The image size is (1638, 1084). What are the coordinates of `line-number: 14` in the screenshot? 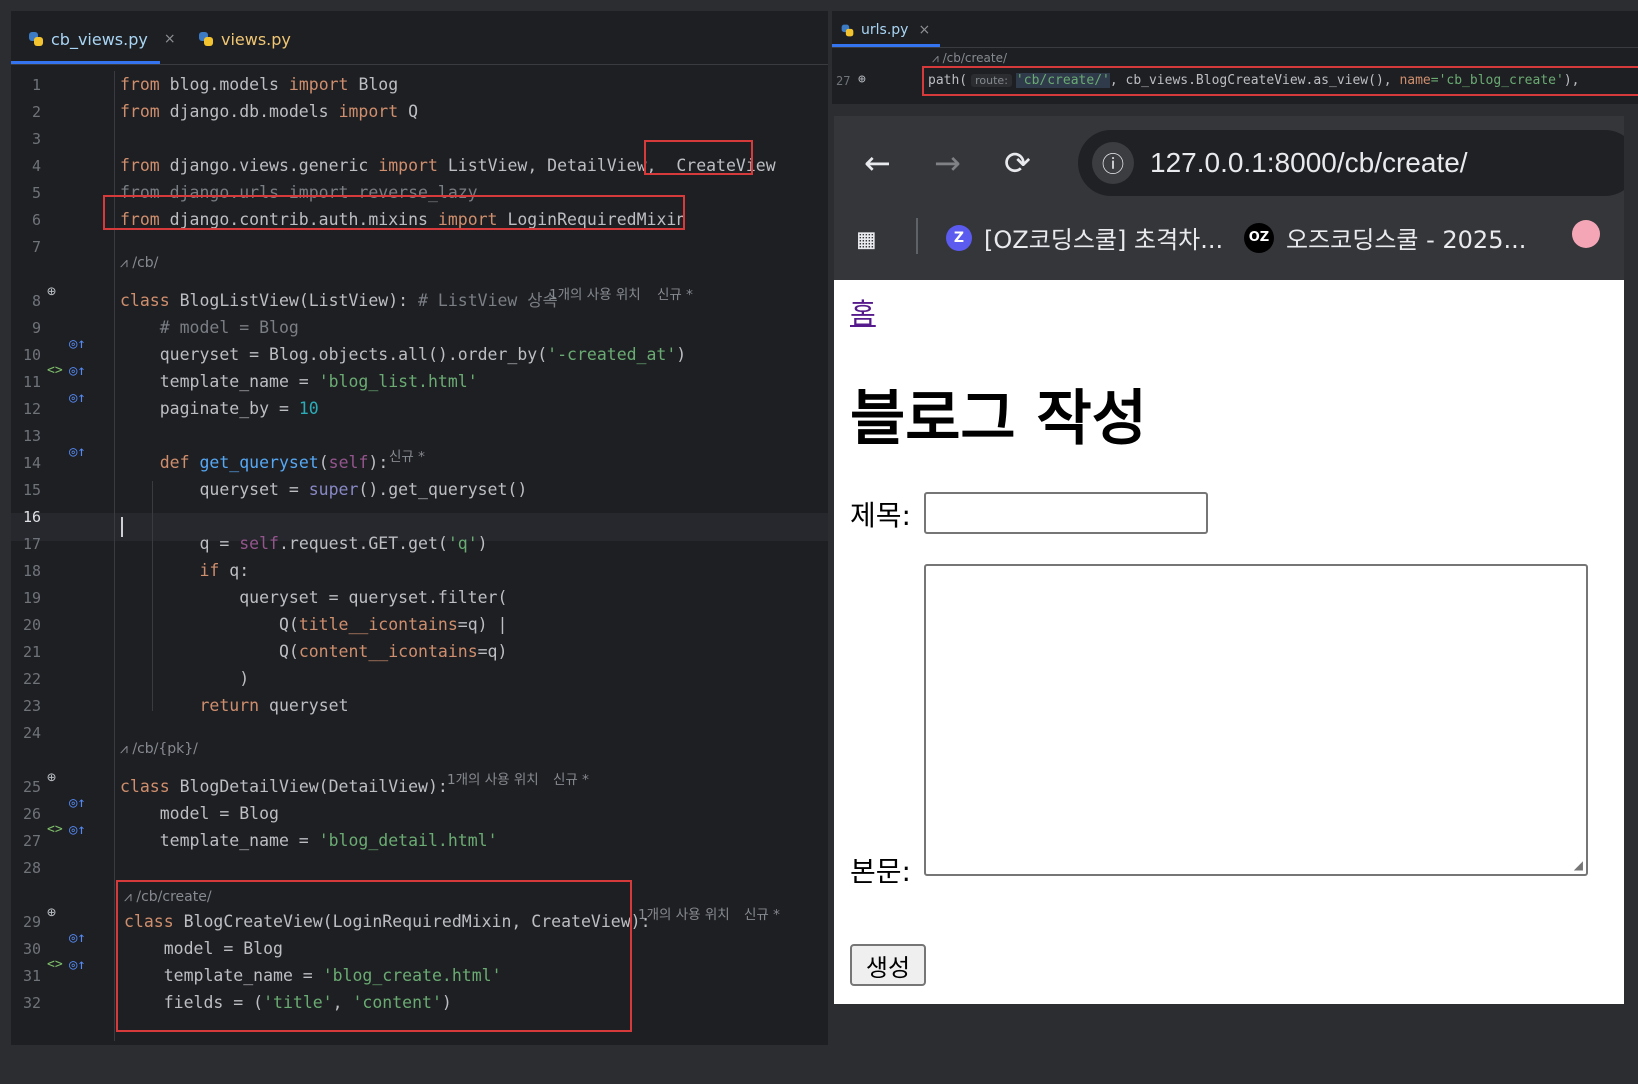 It's located at (31, 463).